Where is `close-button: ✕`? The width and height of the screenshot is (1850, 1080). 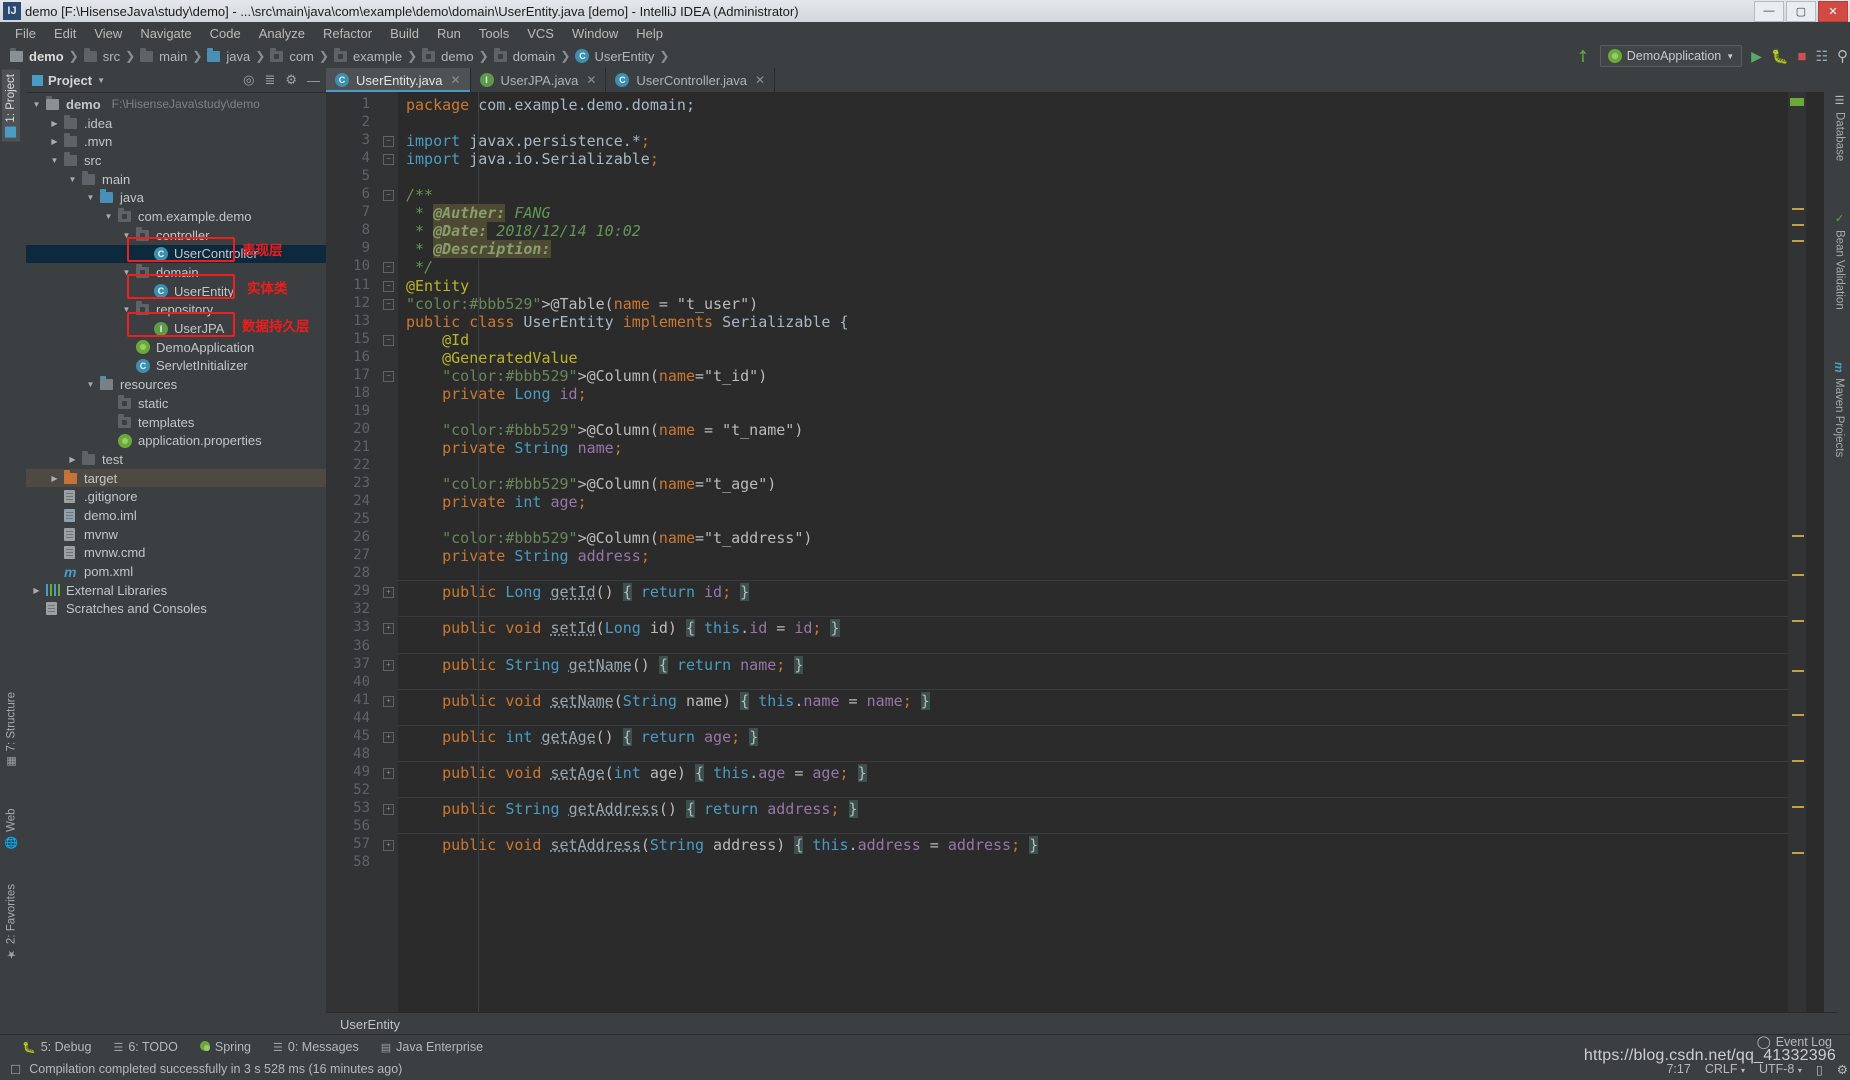
close-button: ✕ is located at coordinates (1833, 11).